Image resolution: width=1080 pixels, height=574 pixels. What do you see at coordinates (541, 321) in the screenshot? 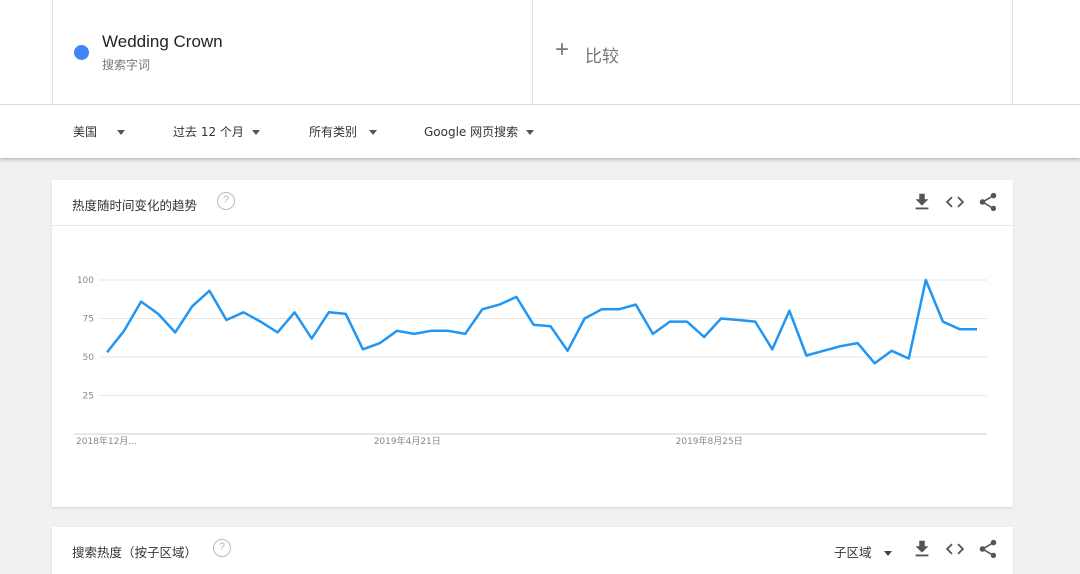
I see `series-line` at bounding box center [541, 321].